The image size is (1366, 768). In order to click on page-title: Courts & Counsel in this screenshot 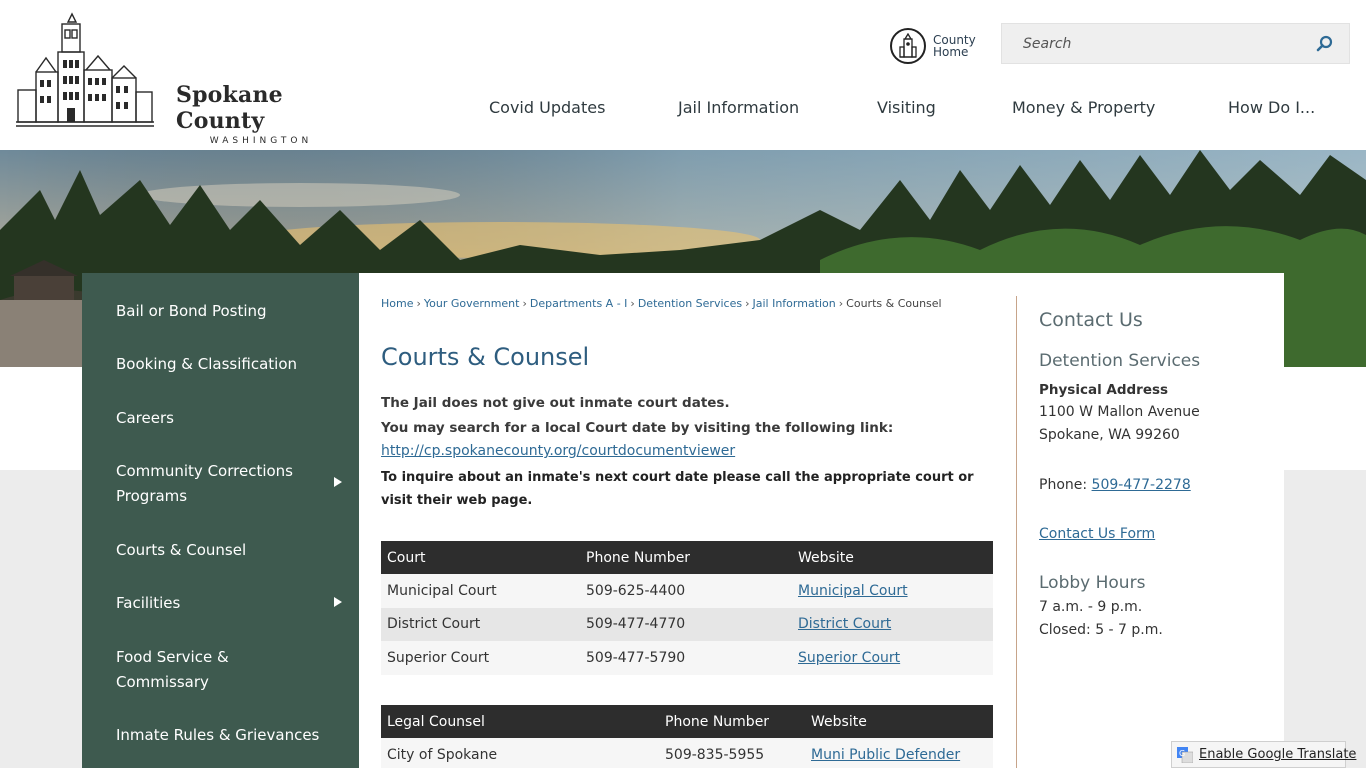, I will do `click(485, 357)`.